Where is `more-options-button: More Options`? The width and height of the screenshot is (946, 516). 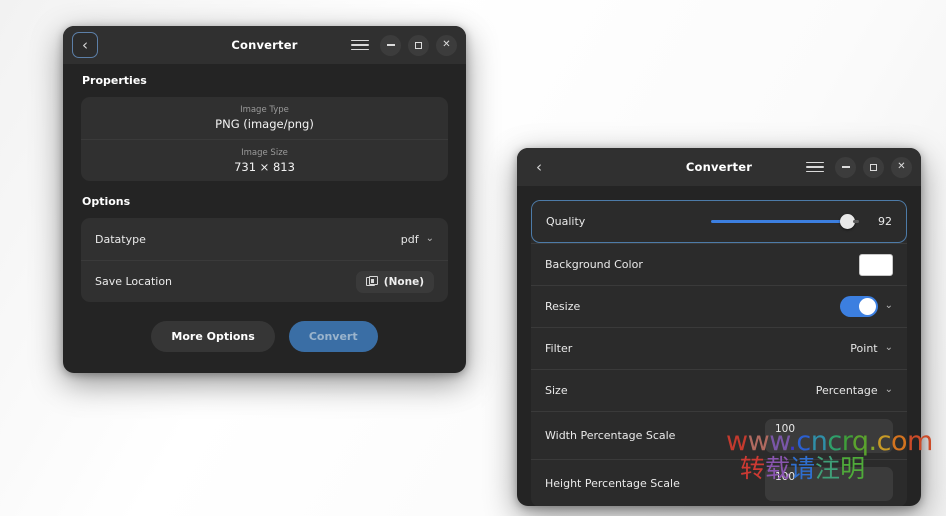
more-options-button: More Options is located at coordinates (213, 336).